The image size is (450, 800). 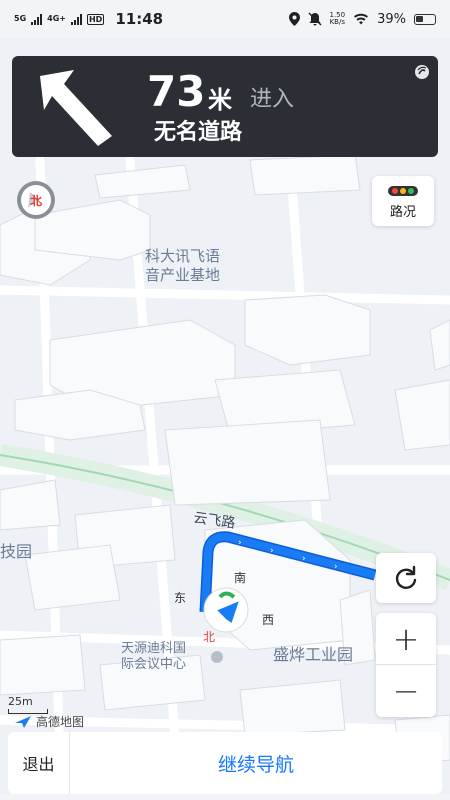 What do you see at coordinates (139, 19) in the screenshot?
I see `status-time: 11:48` at bounding box center [139, 19].